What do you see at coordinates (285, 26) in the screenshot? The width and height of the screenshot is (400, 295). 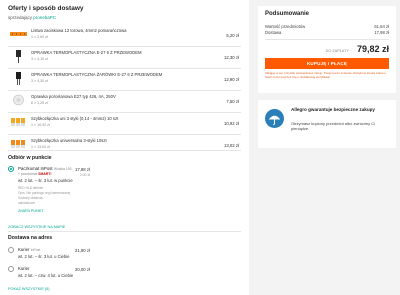 I see `items-value-label: Wartość przedmiotów` at bounding box center [285, 26].